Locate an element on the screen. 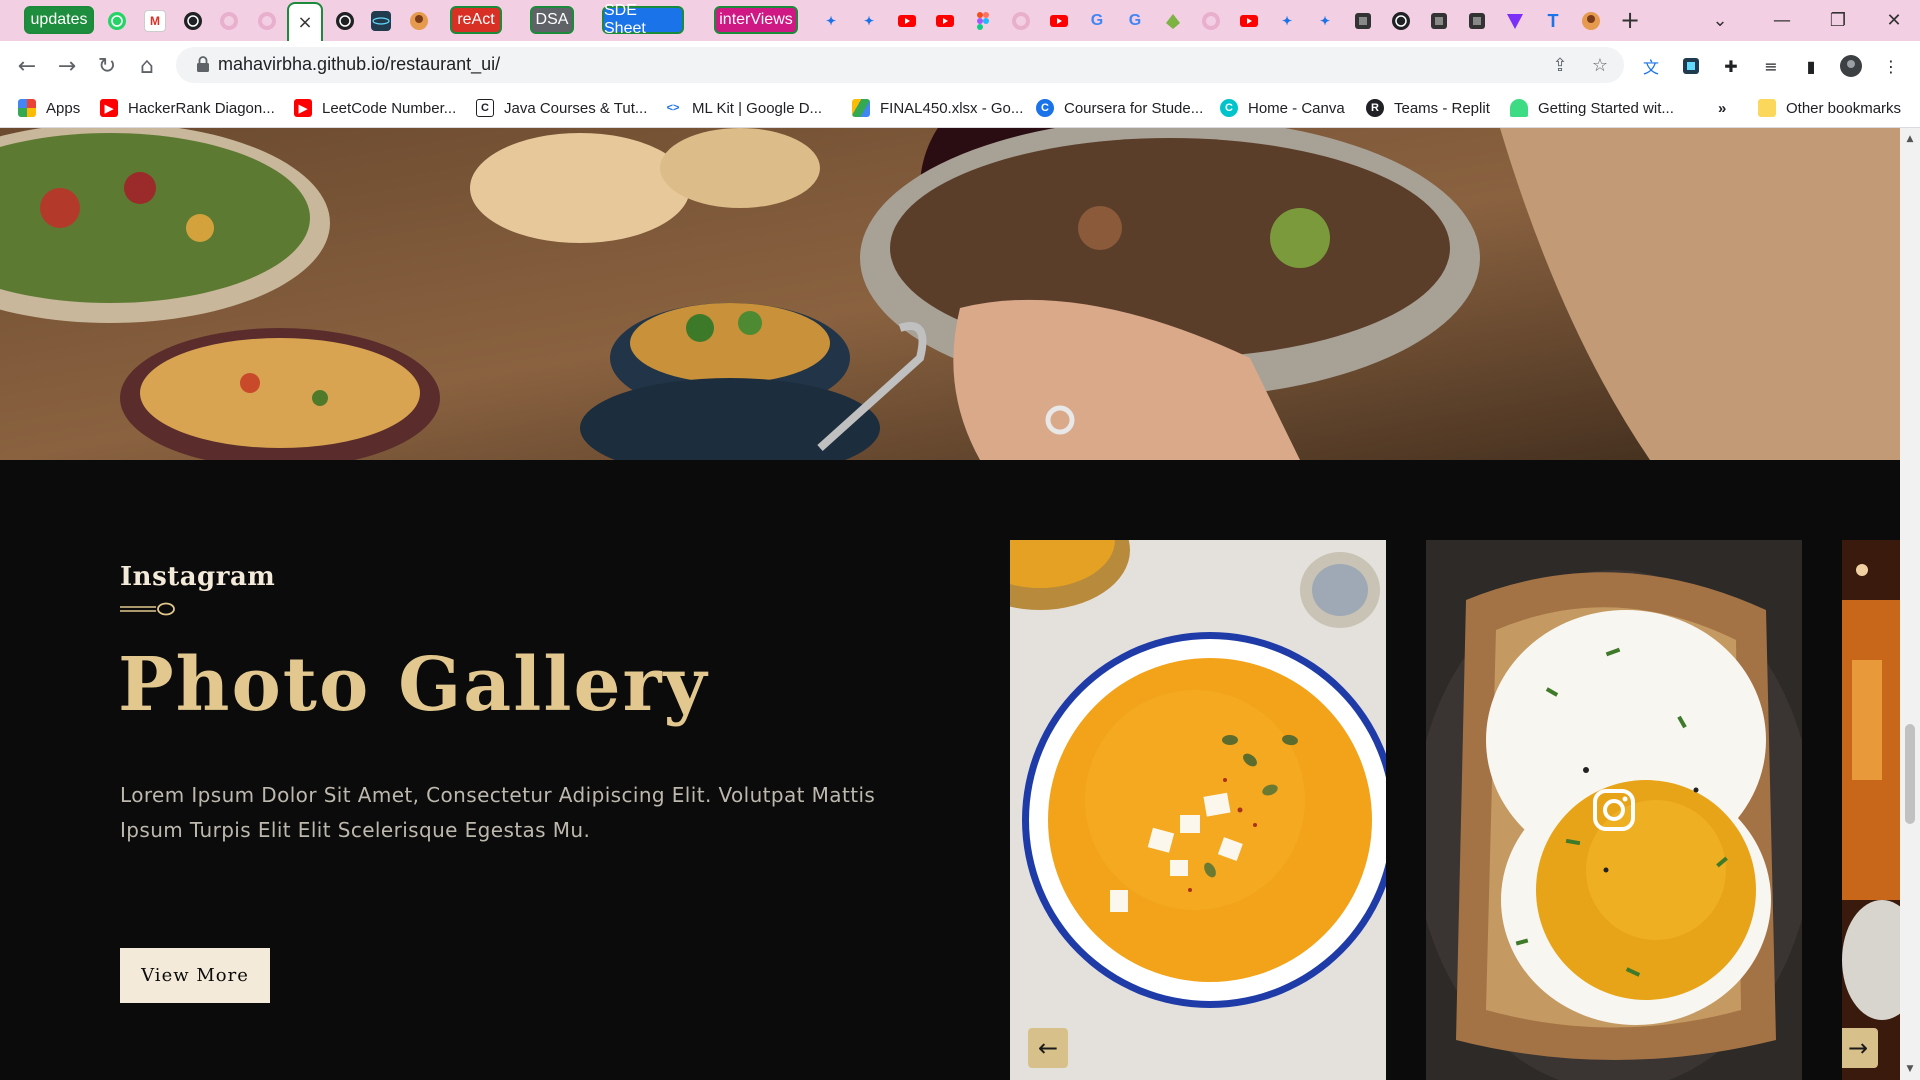 The height and width of the screenshot is (1080, 1920). address-bar: mahavirbha.github.io/restaurant_ui/ ⇪ ☆ is located at coordinates (900, 65).